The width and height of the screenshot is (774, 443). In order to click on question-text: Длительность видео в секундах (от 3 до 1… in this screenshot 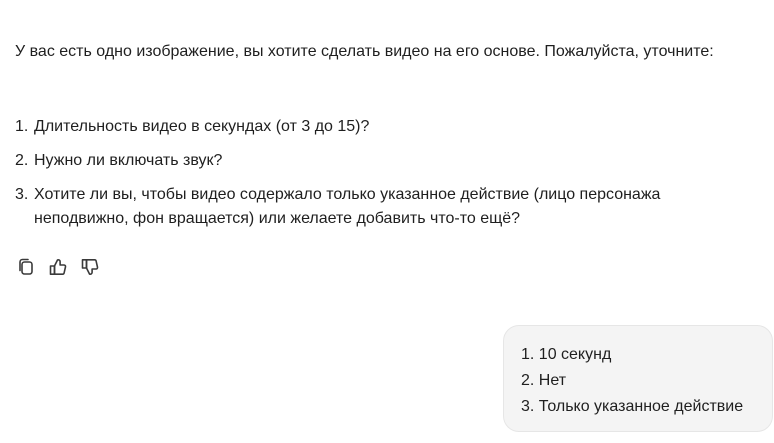, I will do `click(202, 126)`.